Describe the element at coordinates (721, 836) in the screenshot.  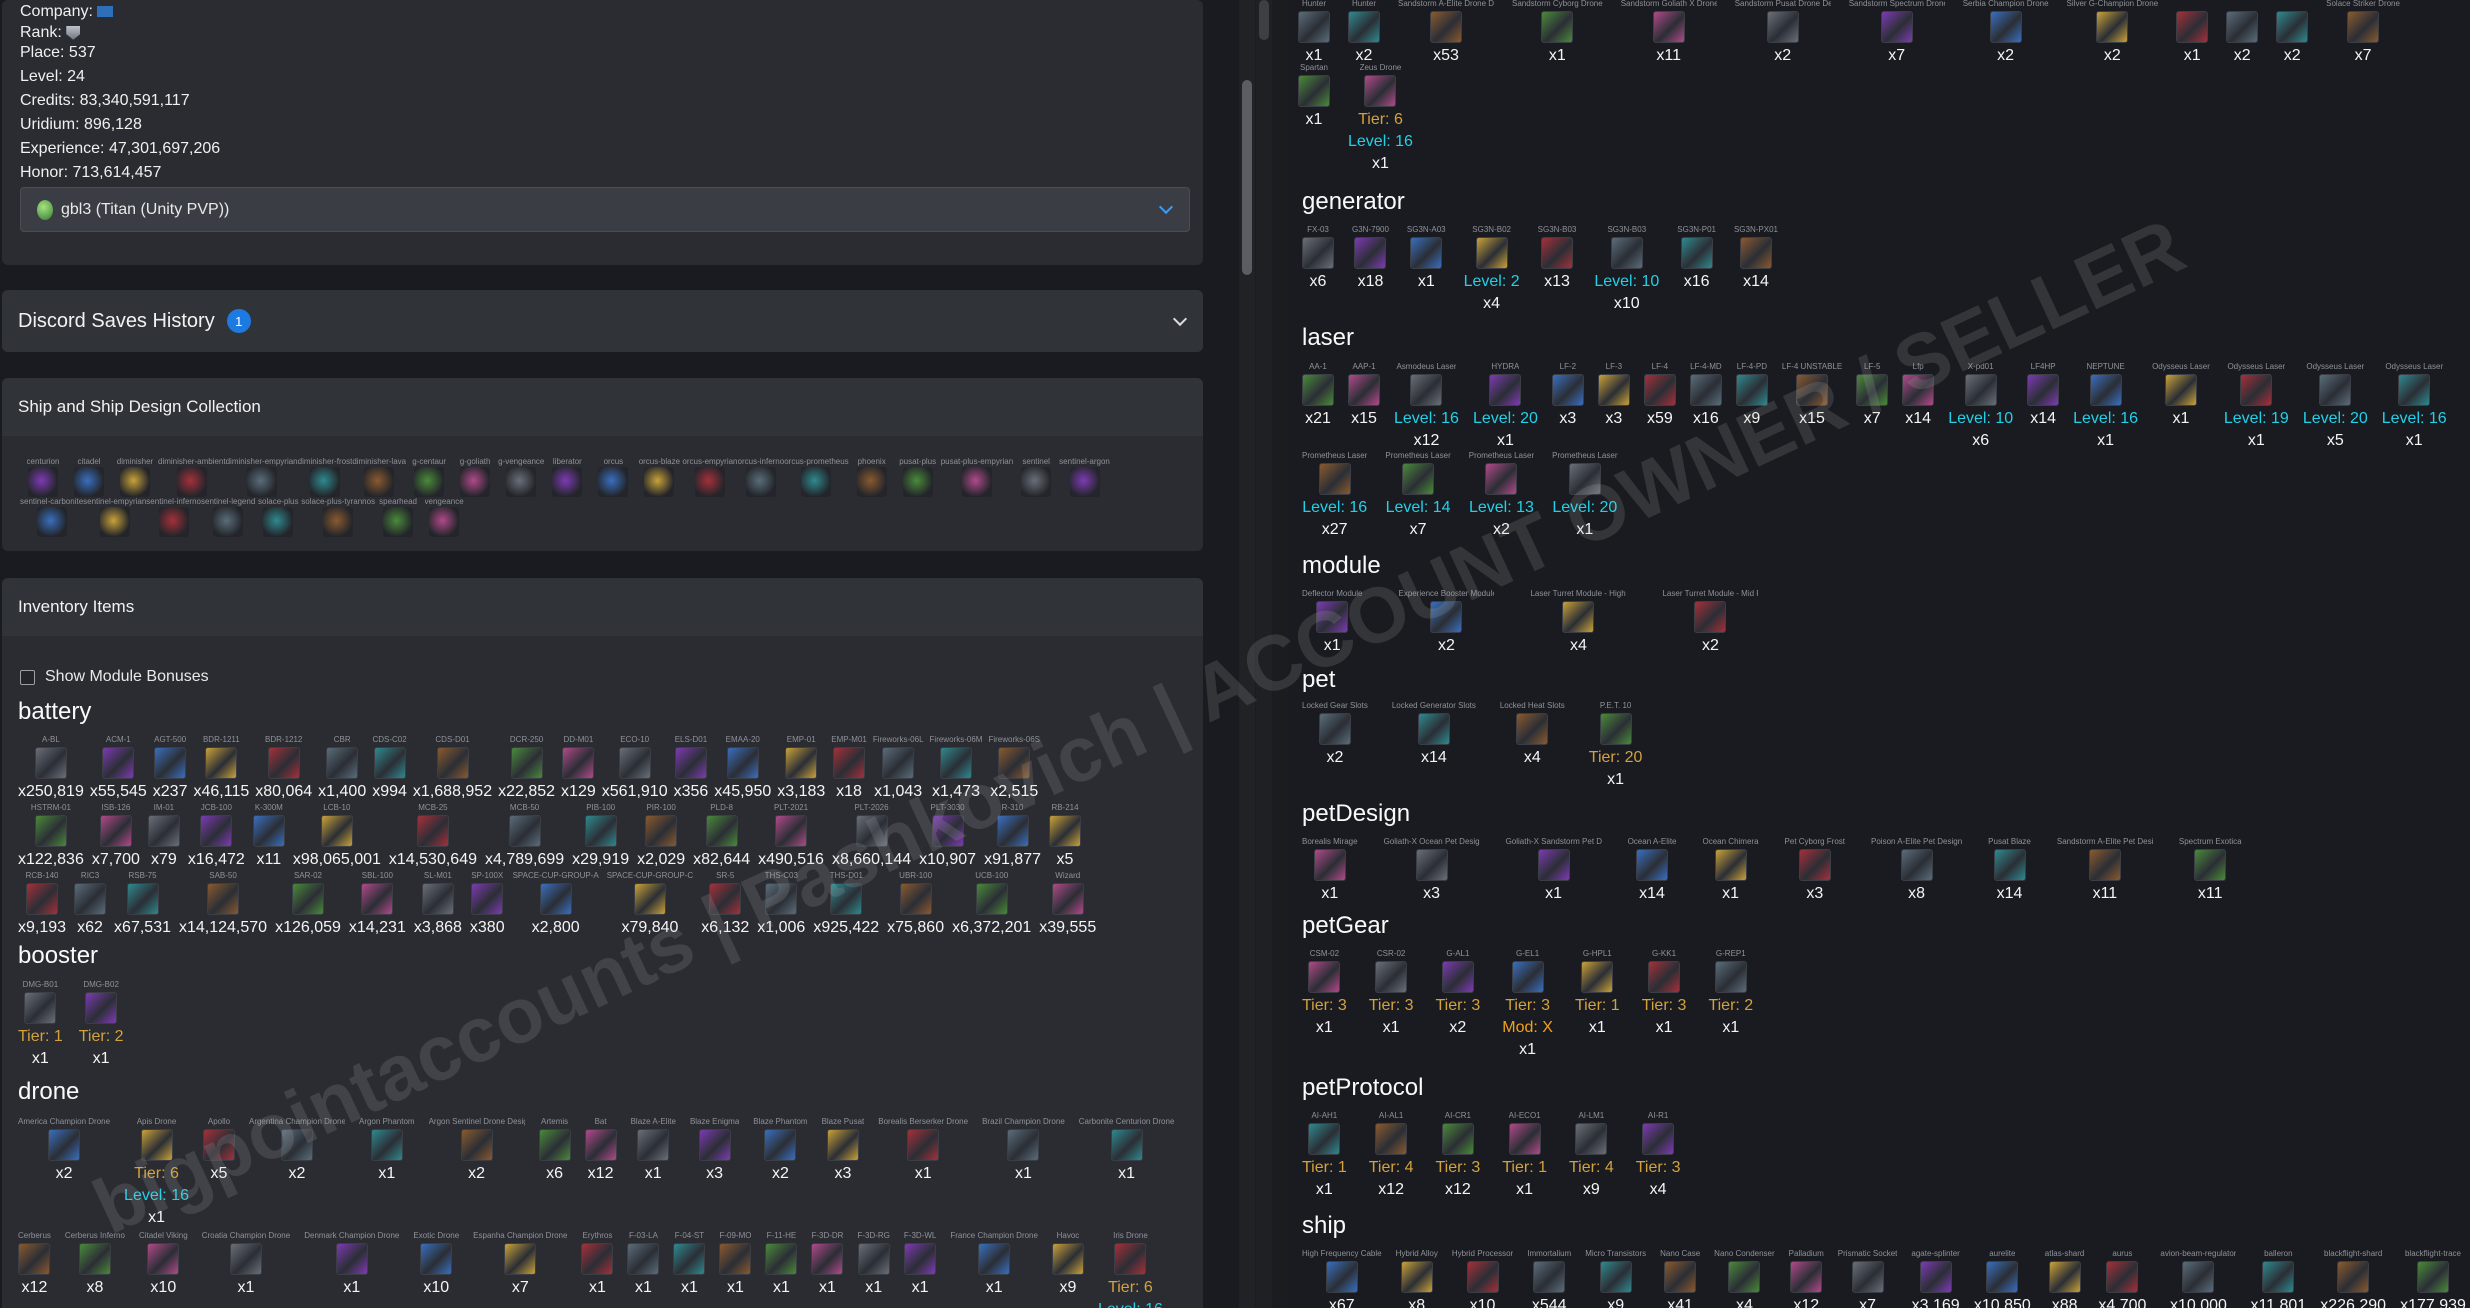
I see `inventory-item: PLD-8 x82,644` at that location.